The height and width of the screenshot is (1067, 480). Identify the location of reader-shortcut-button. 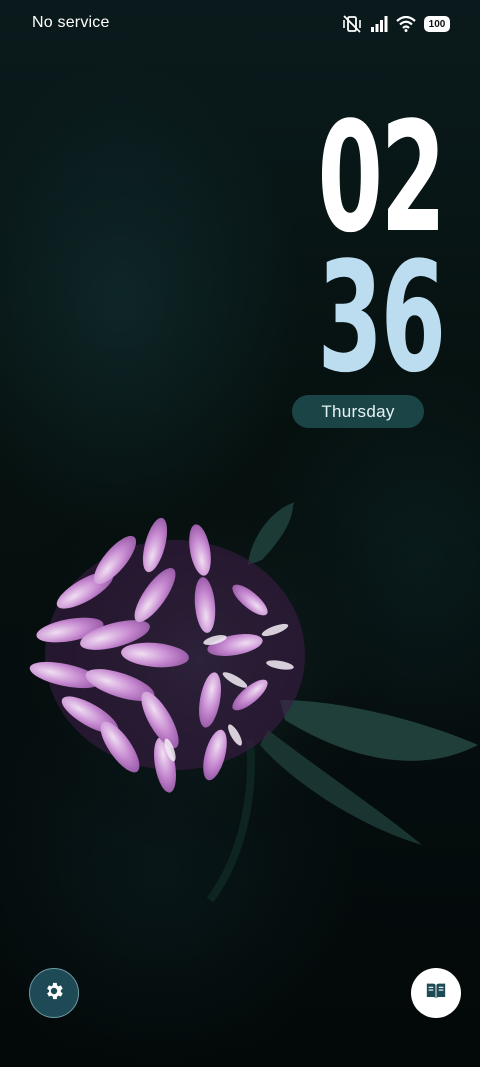
(436, 993).